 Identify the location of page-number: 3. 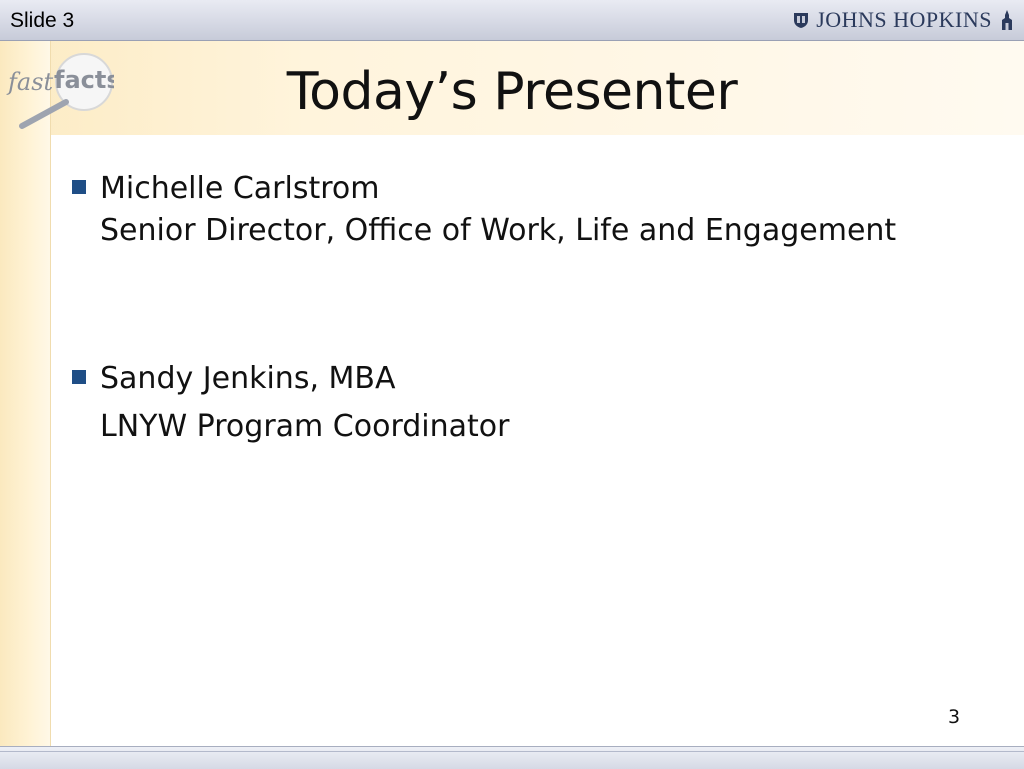
(954, 717).